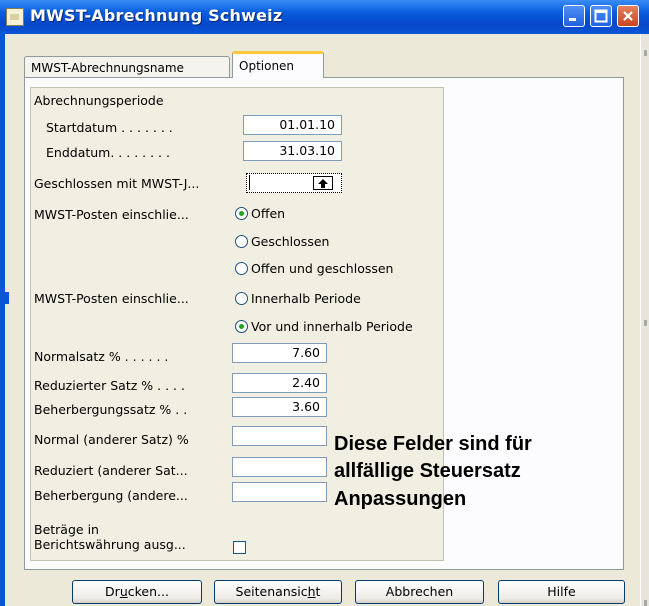 This screenshot has height=606, width=649. Describe the element at coordinates (278, 64) in the screenshot. I see `tab-optionen: Optionen` at that location.